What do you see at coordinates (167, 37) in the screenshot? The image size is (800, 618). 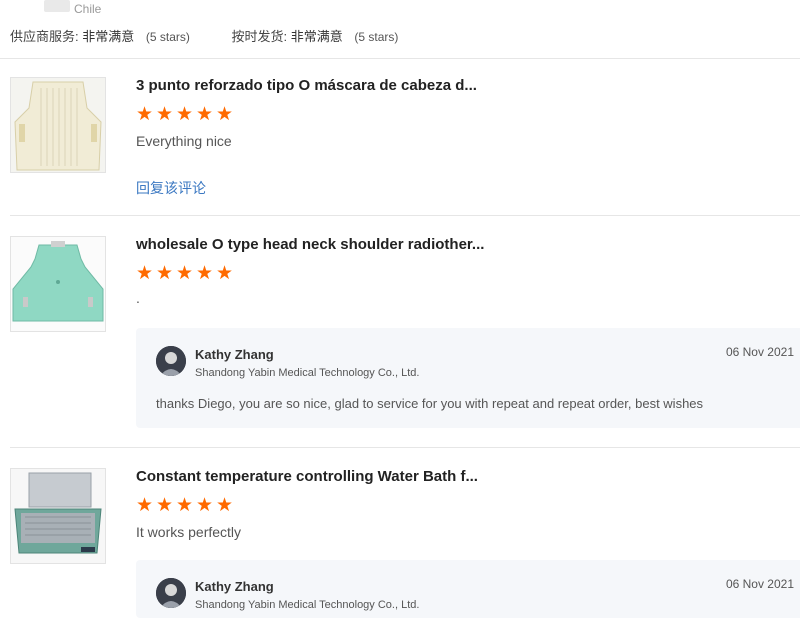 I see `supplier-service-stars: (5 stars)` at bounding box center [167, 37].